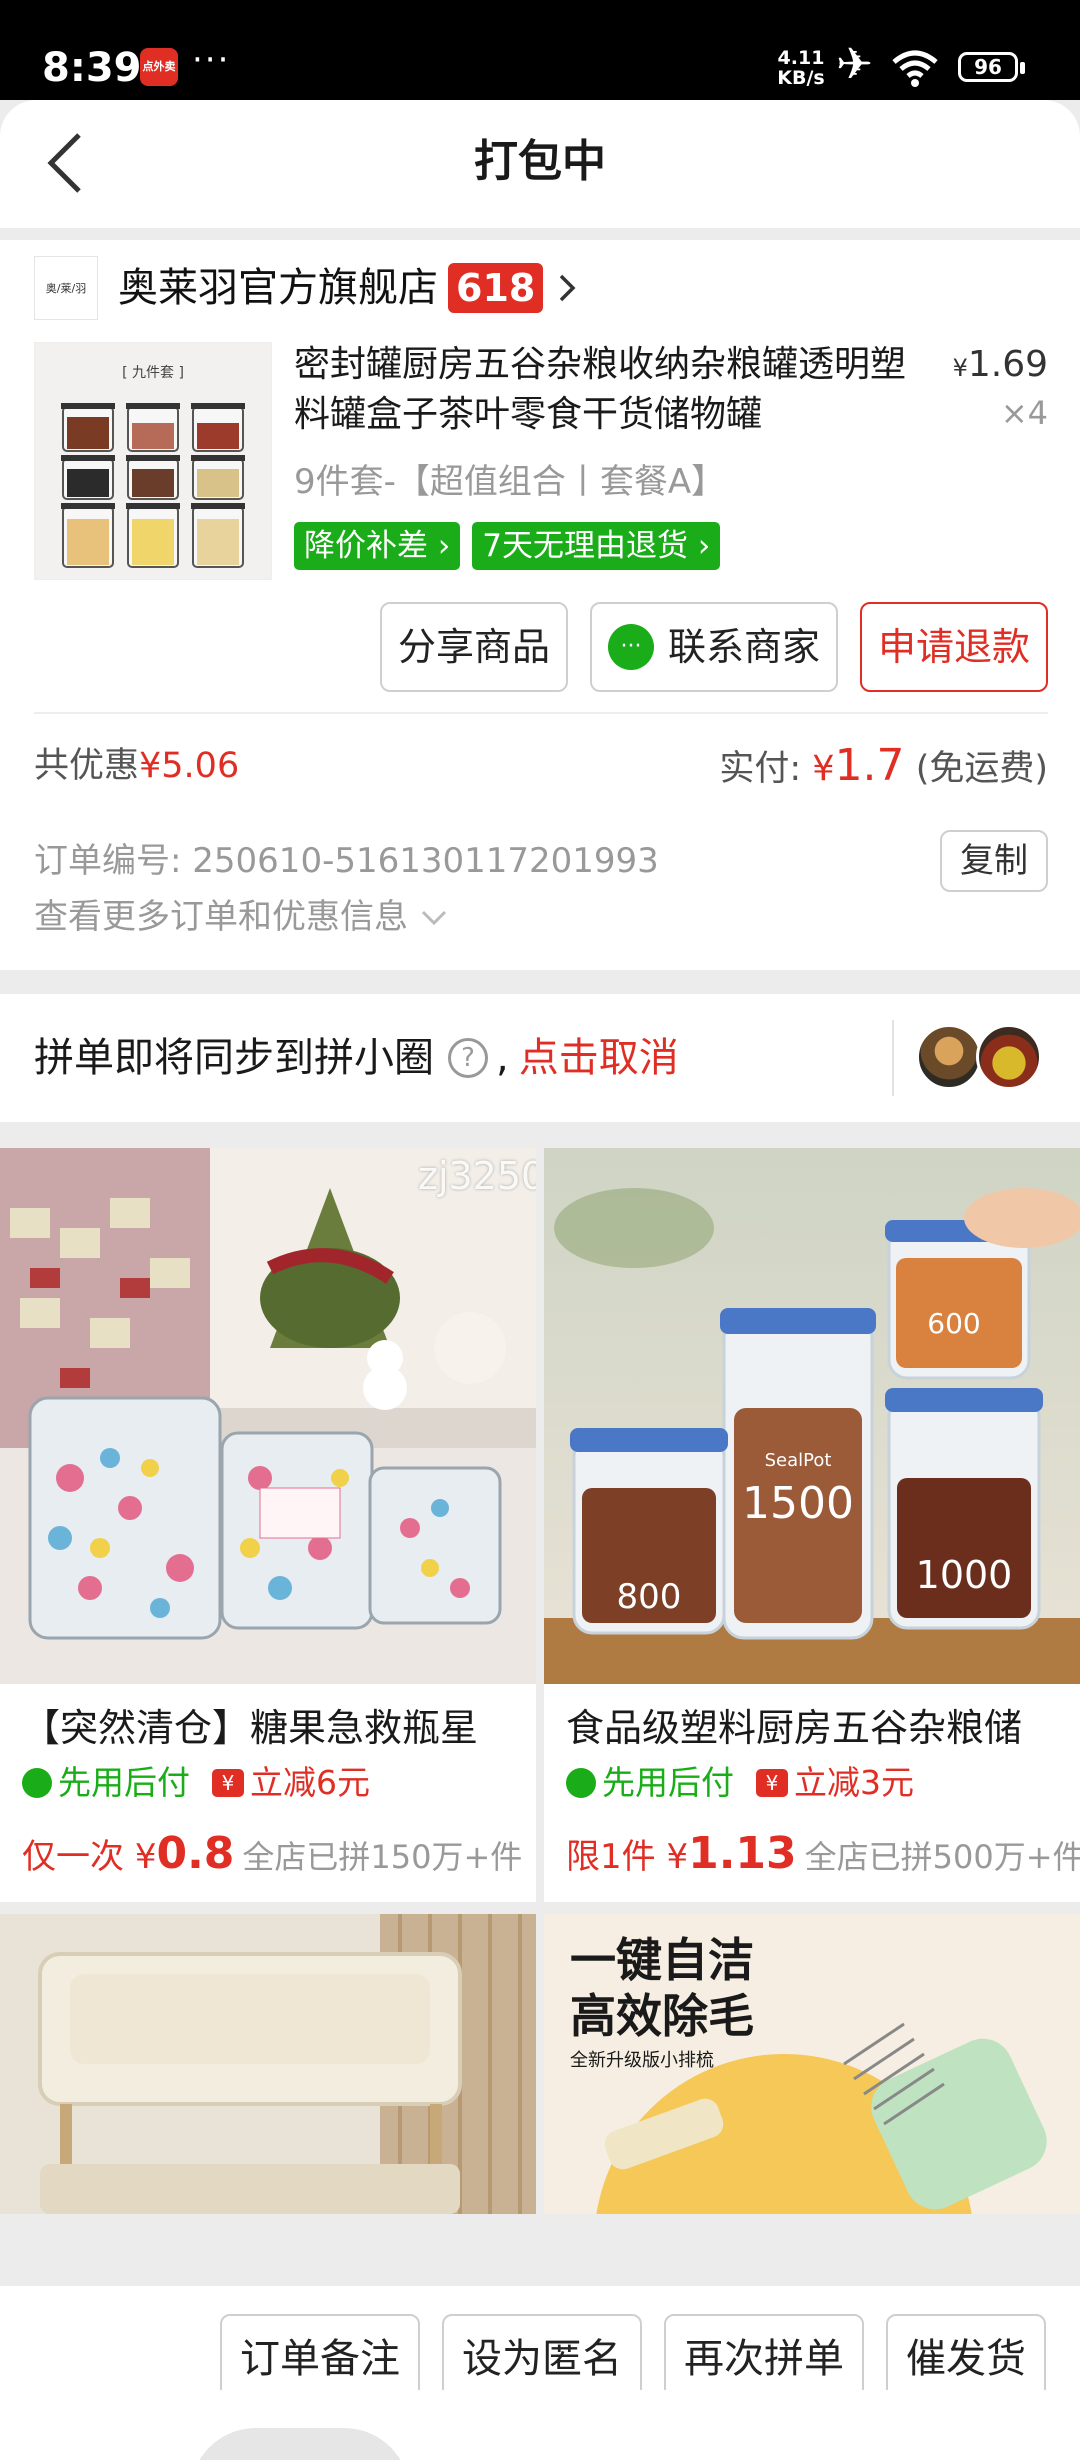 The width and height of the screenshot is (1080, 2460). What do you see at coordinates (869, 765) in the screenshot?
I see `paid-value: 1.7` at bounding box center [869, 765].